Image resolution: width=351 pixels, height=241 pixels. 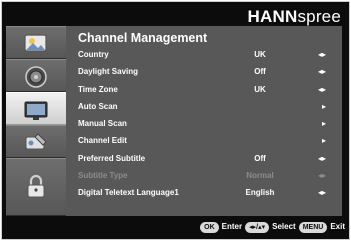 I want to click on lock-icon, so click(x=36, y=186).